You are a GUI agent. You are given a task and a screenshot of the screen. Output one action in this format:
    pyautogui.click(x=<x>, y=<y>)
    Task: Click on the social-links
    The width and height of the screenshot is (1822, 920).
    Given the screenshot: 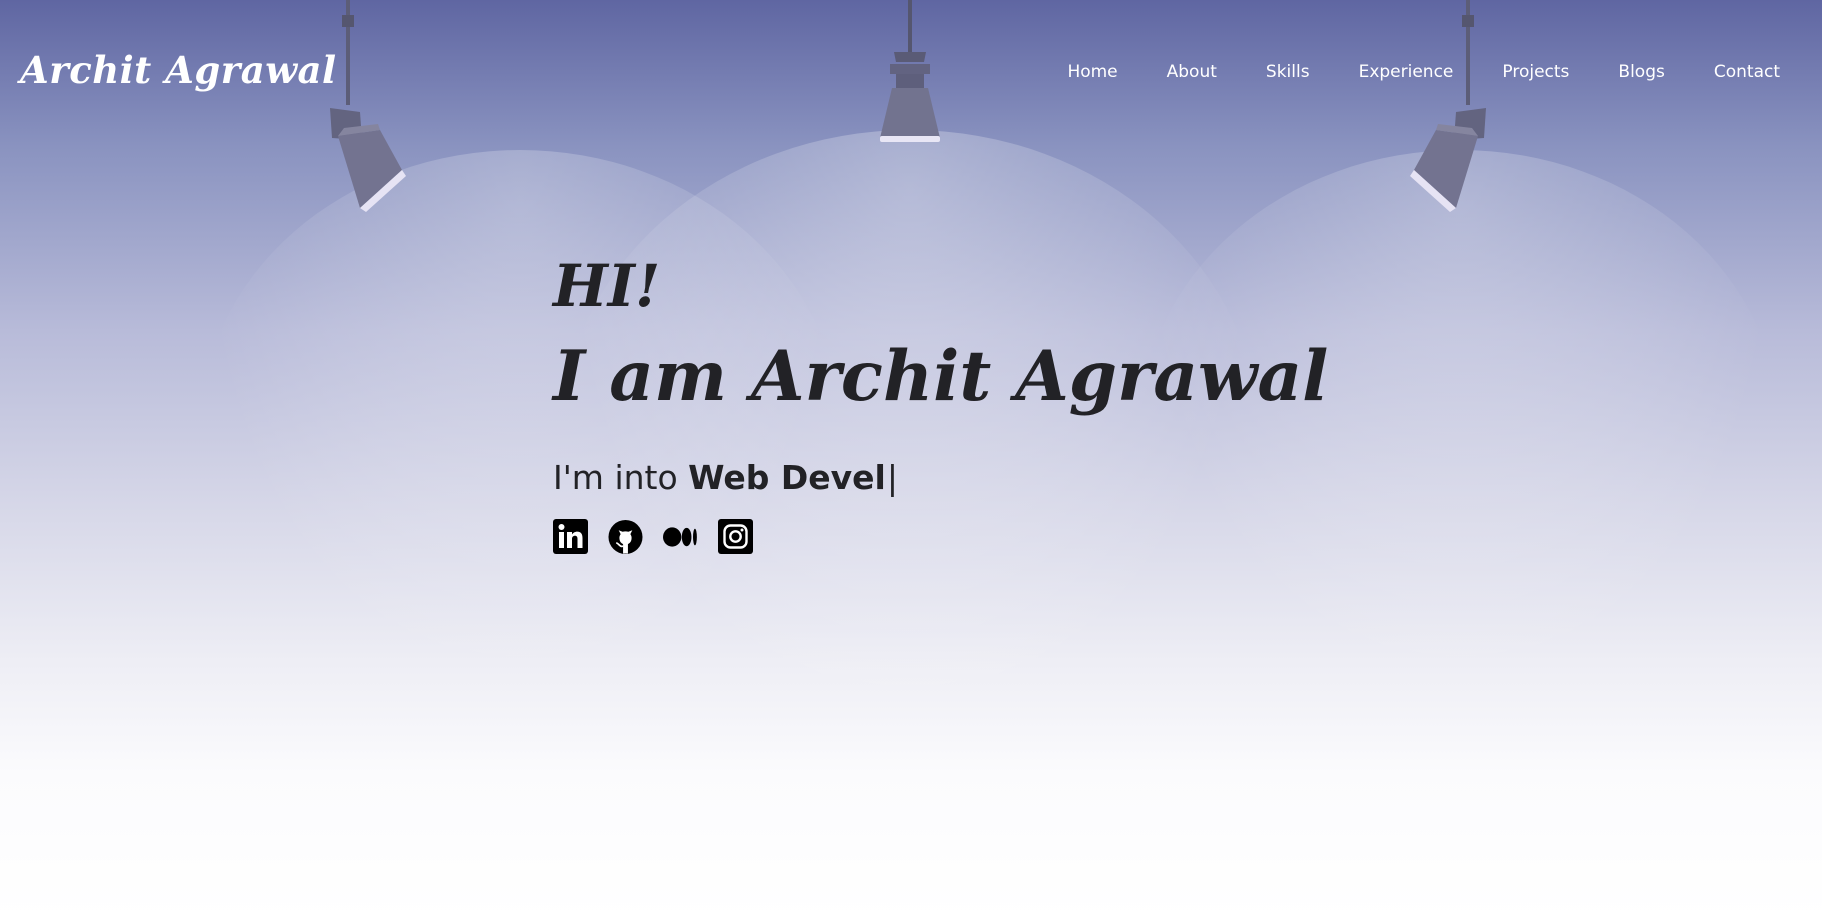 What is the action you would take?
    pyautogui.click(x=953, y=536)
    